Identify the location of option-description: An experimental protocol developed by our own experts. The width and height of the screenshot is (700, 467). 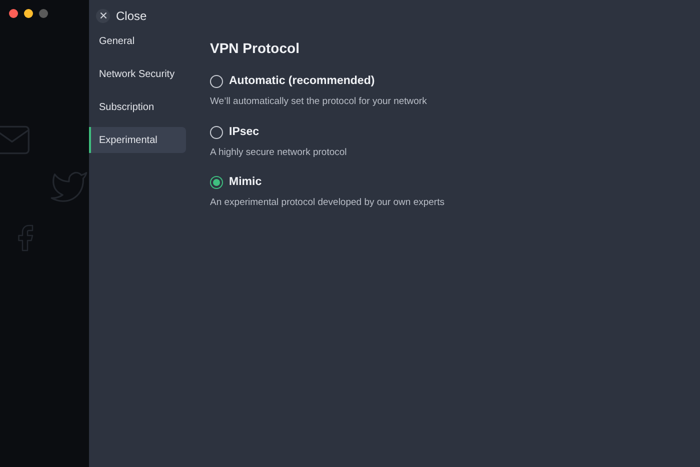
(327, 203).